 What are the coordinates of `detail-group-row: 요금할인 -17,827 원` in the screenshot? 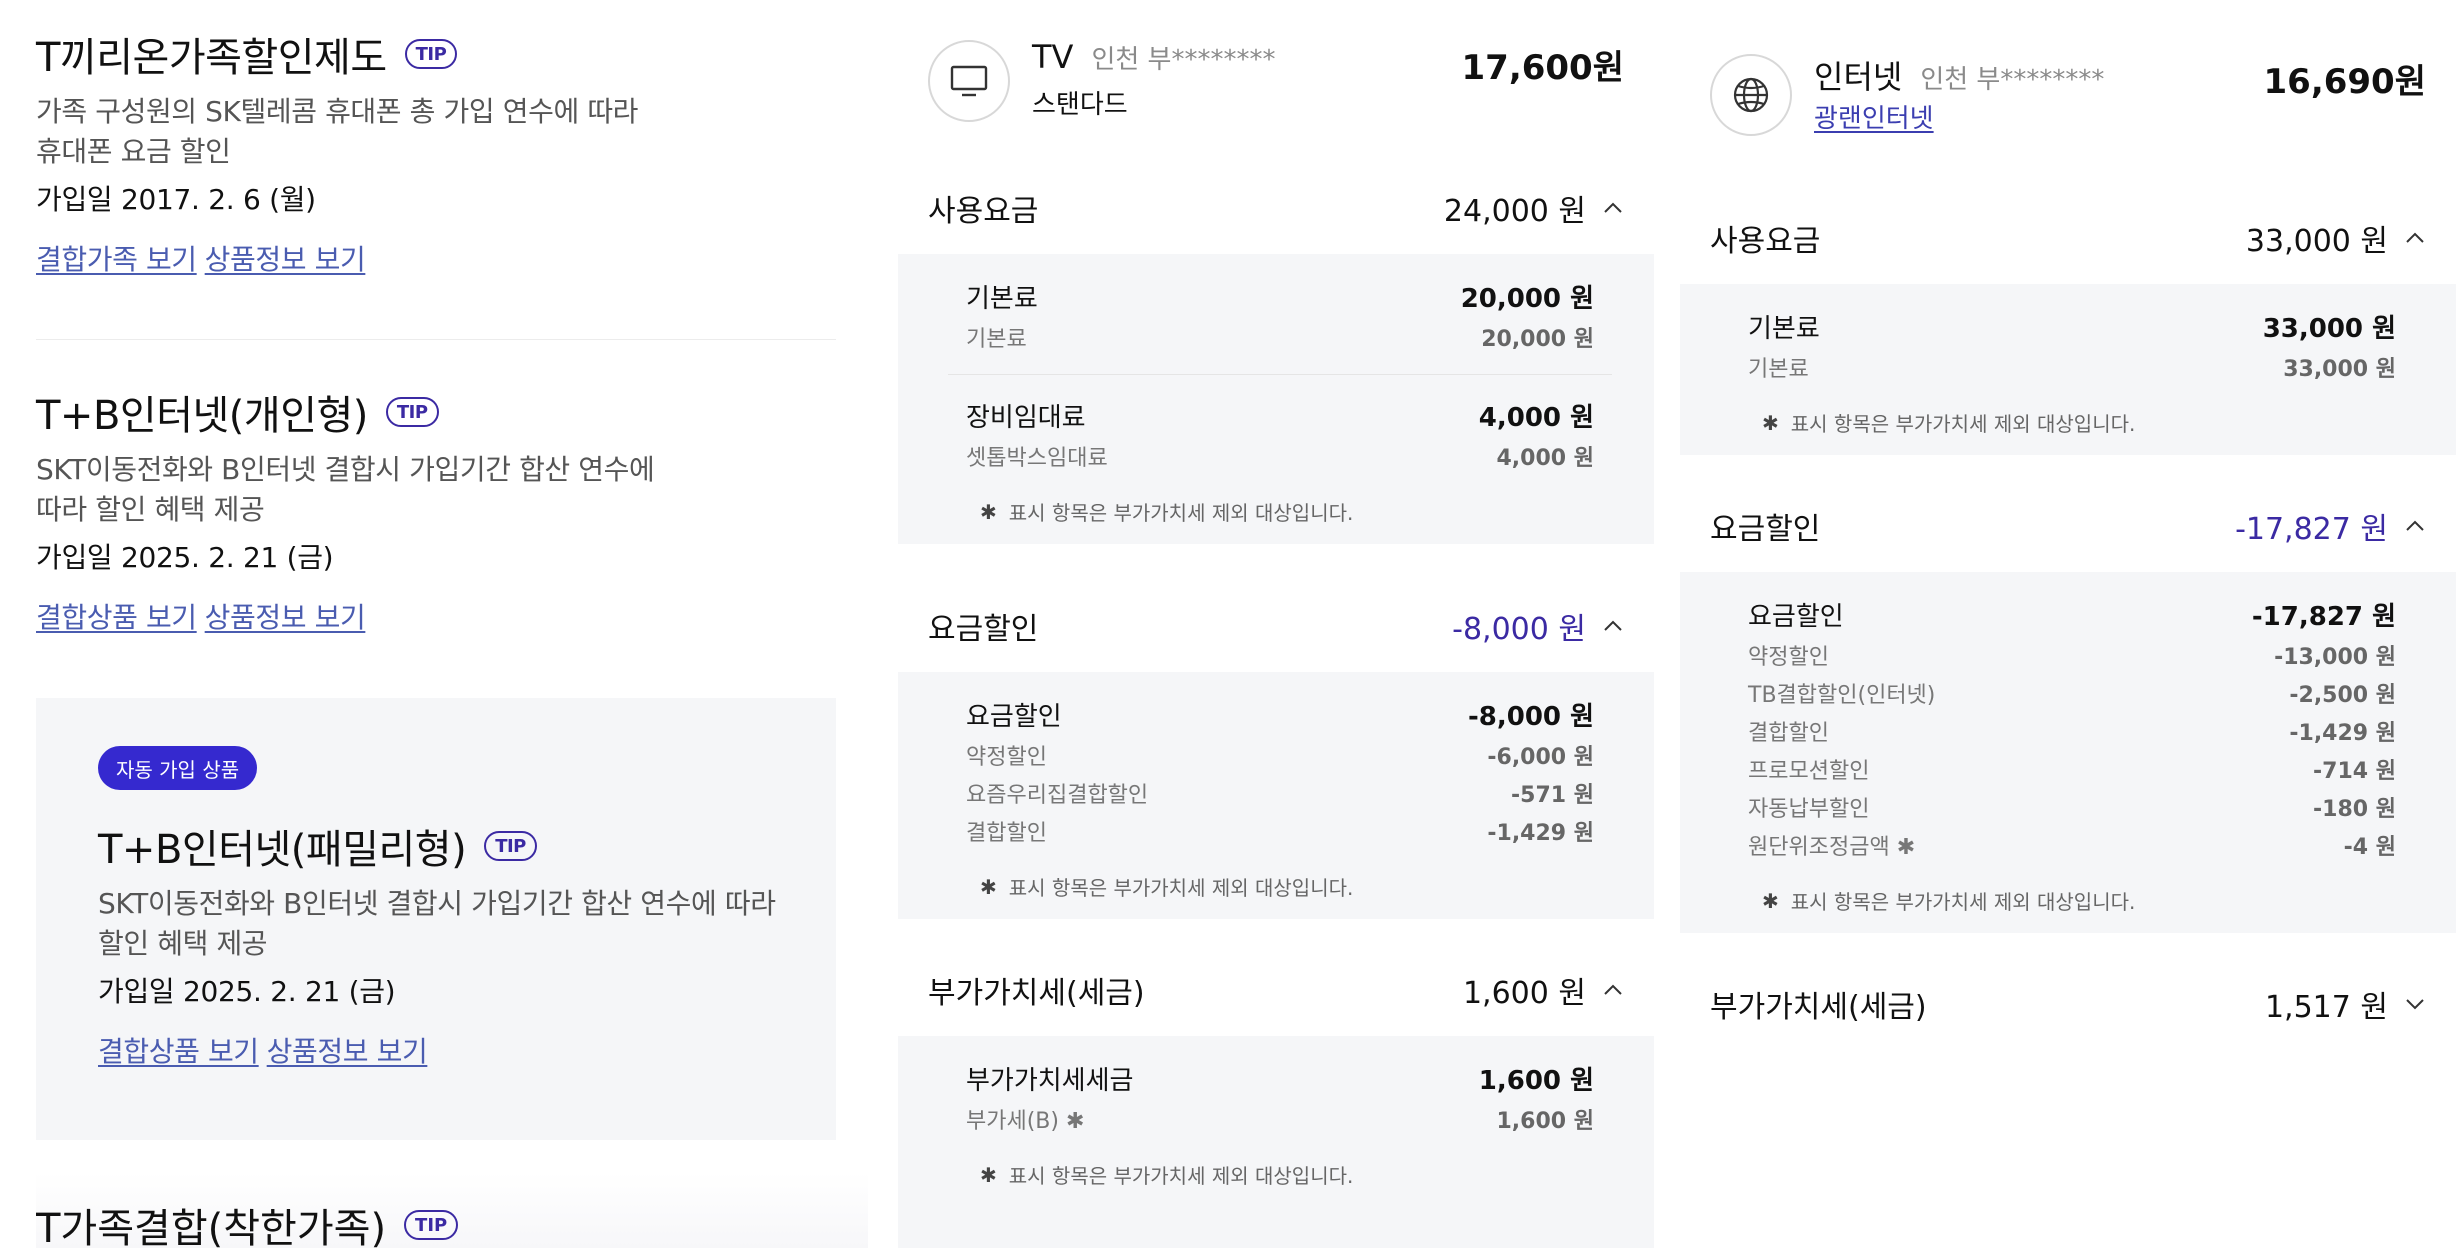 It's located at (2072, 616).